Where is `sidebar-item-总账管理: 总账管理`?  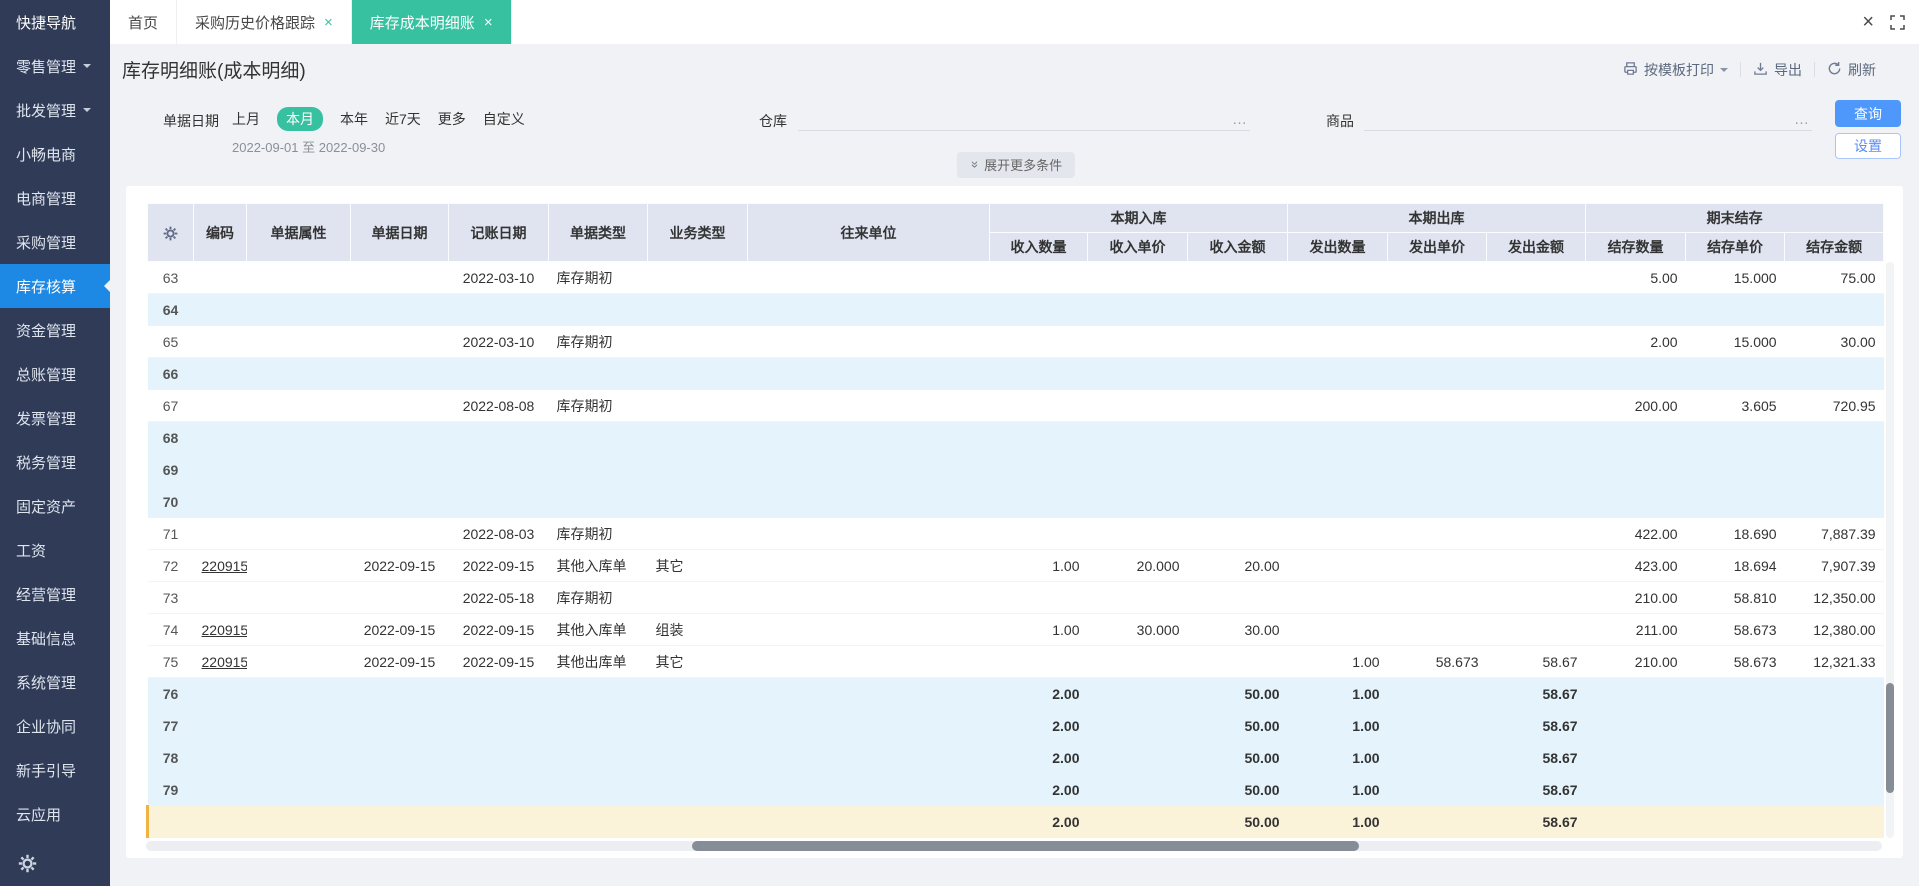
sidebar-item-总账管理: 总账管理 is located at coordinates (55, 374).